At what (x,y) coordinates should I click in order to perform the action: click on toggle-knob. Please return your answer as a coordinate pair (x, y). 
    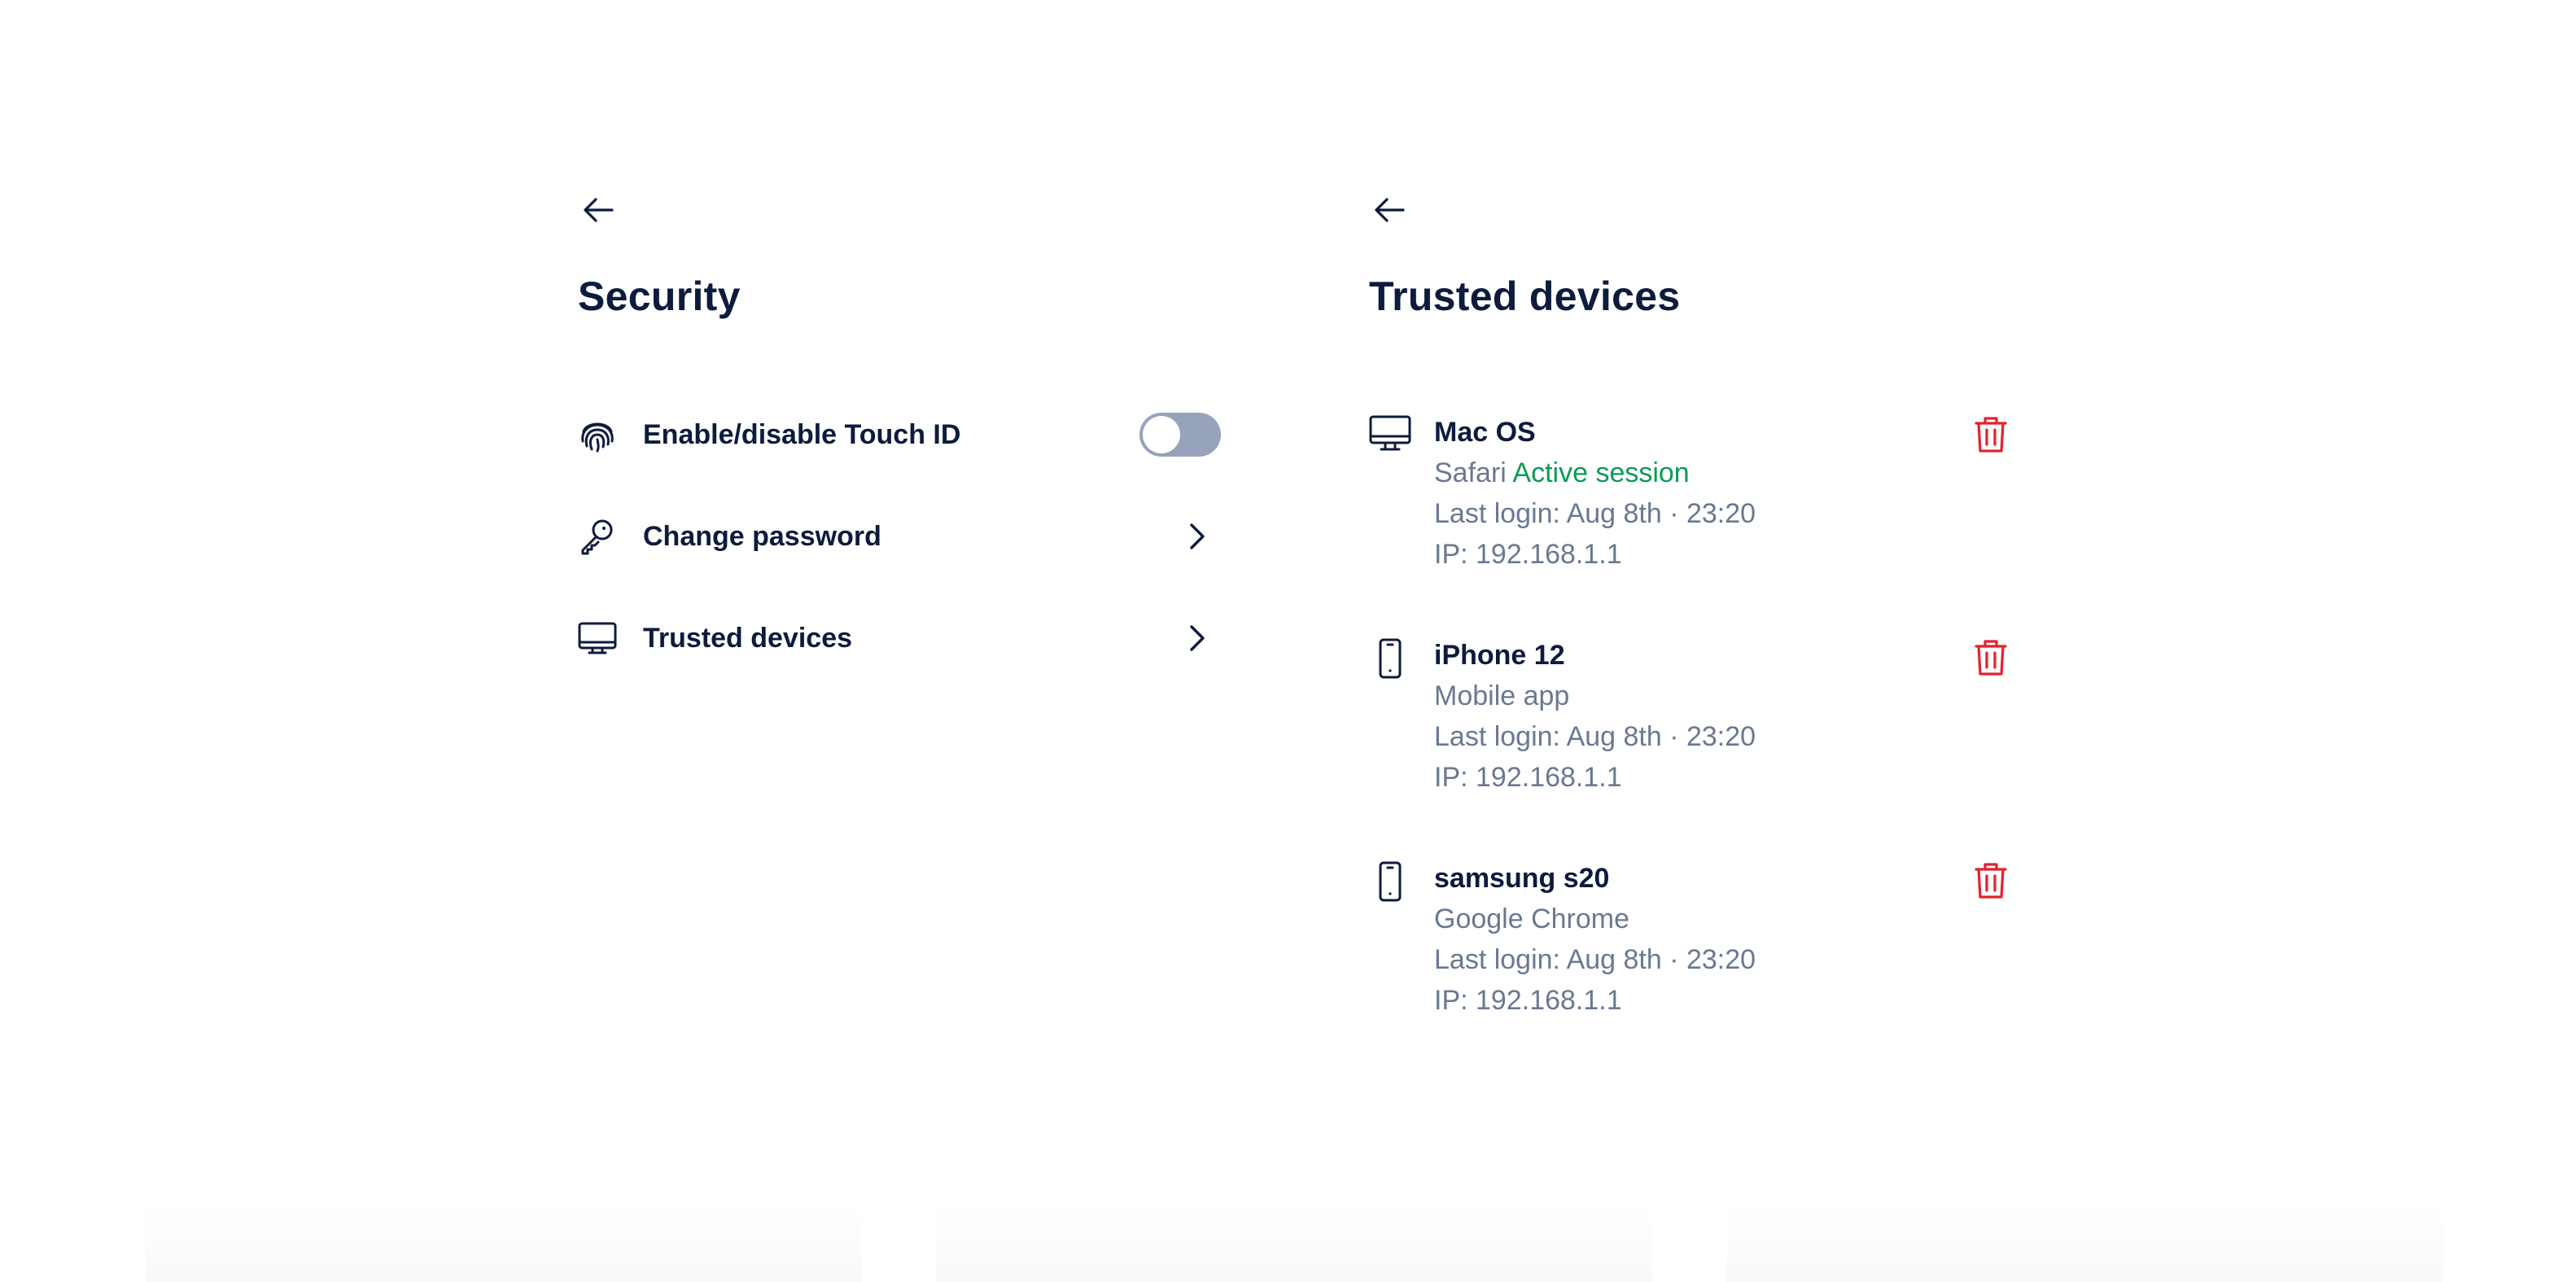
    Looking at the image, I should click on (1161, 434).